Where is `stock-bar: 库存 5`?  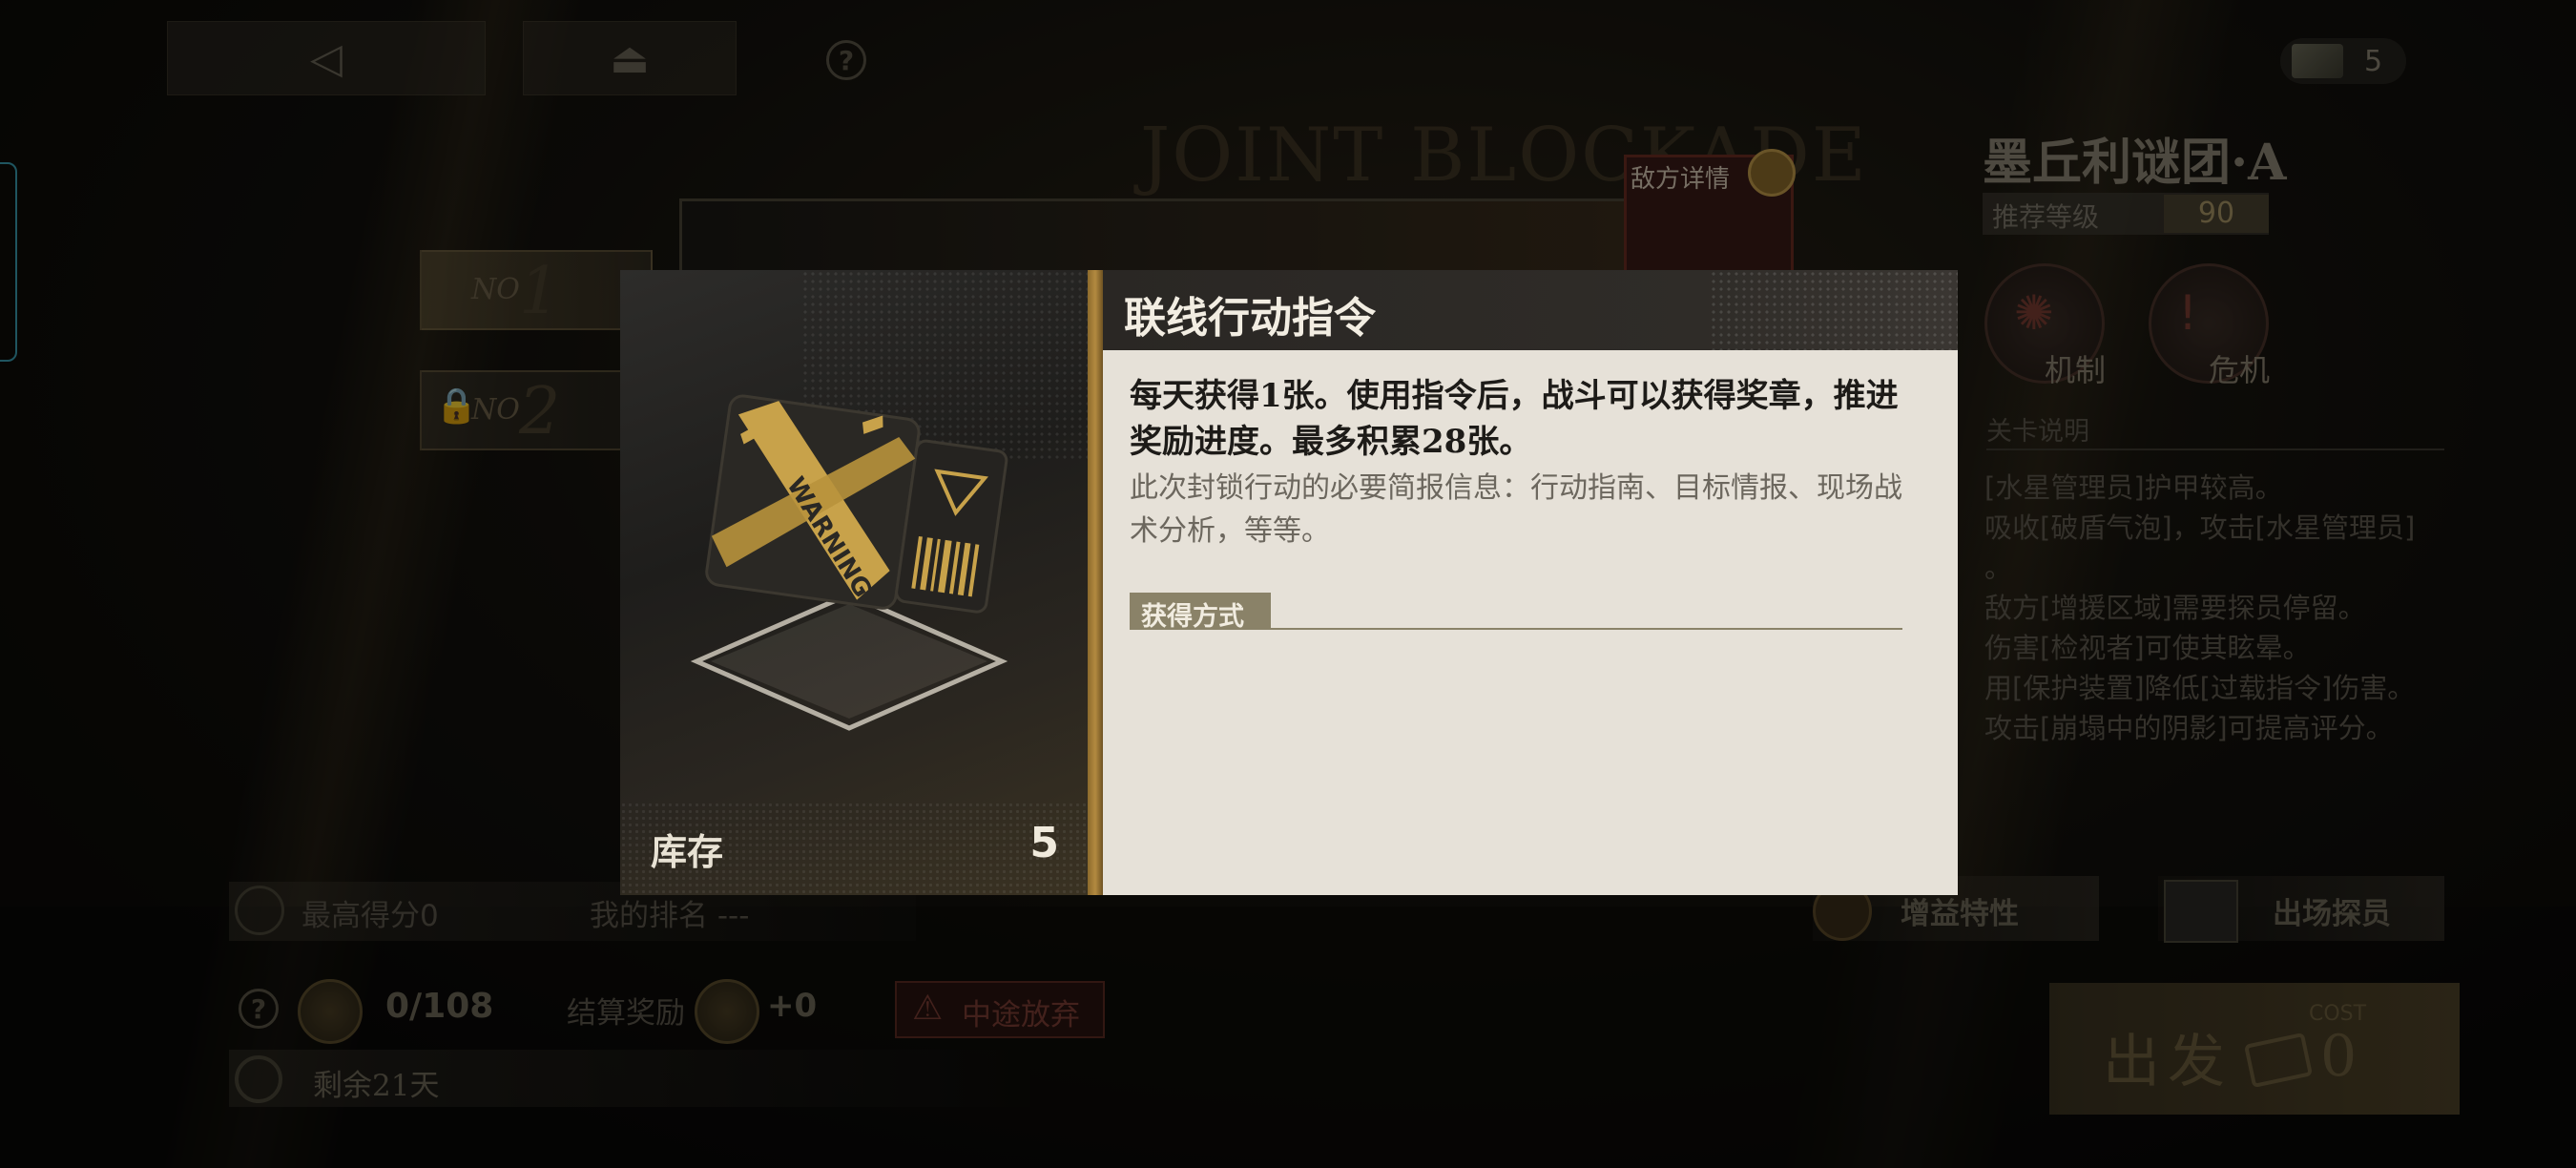 stock-bar: 库存 5 is located at coordinates (854, 848).